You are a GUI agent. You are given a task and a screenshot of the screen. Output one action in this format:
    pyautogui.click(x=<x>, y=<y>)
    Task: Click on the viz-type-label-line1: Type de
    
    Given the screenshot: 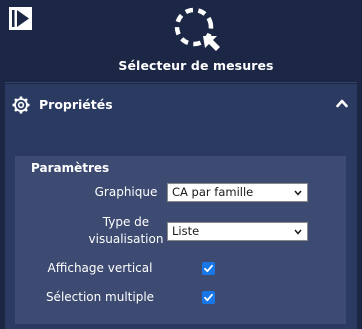 What is the action you would take?
    pyautogui.click(x=126, y=222)
    